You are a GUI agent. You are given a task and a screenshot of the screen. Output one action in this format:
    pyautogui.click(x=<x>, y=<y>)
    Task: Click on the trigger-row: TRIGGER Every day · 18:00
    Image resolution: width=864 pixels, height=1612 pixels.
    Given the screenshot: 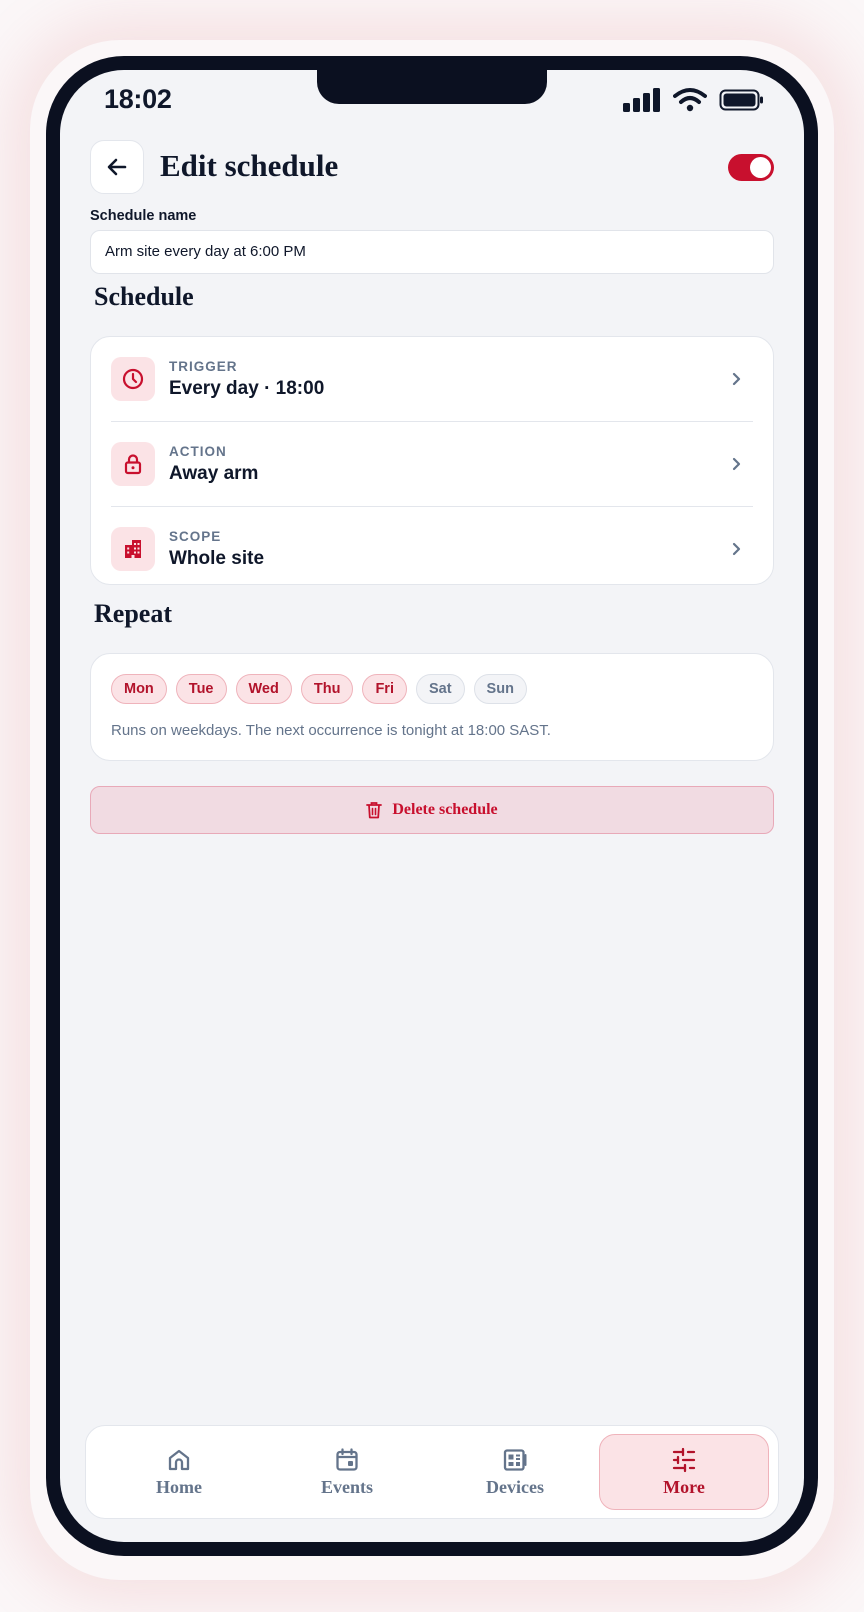 What is the action you would take?
    pyautogui.click(x=432, y=379)
    